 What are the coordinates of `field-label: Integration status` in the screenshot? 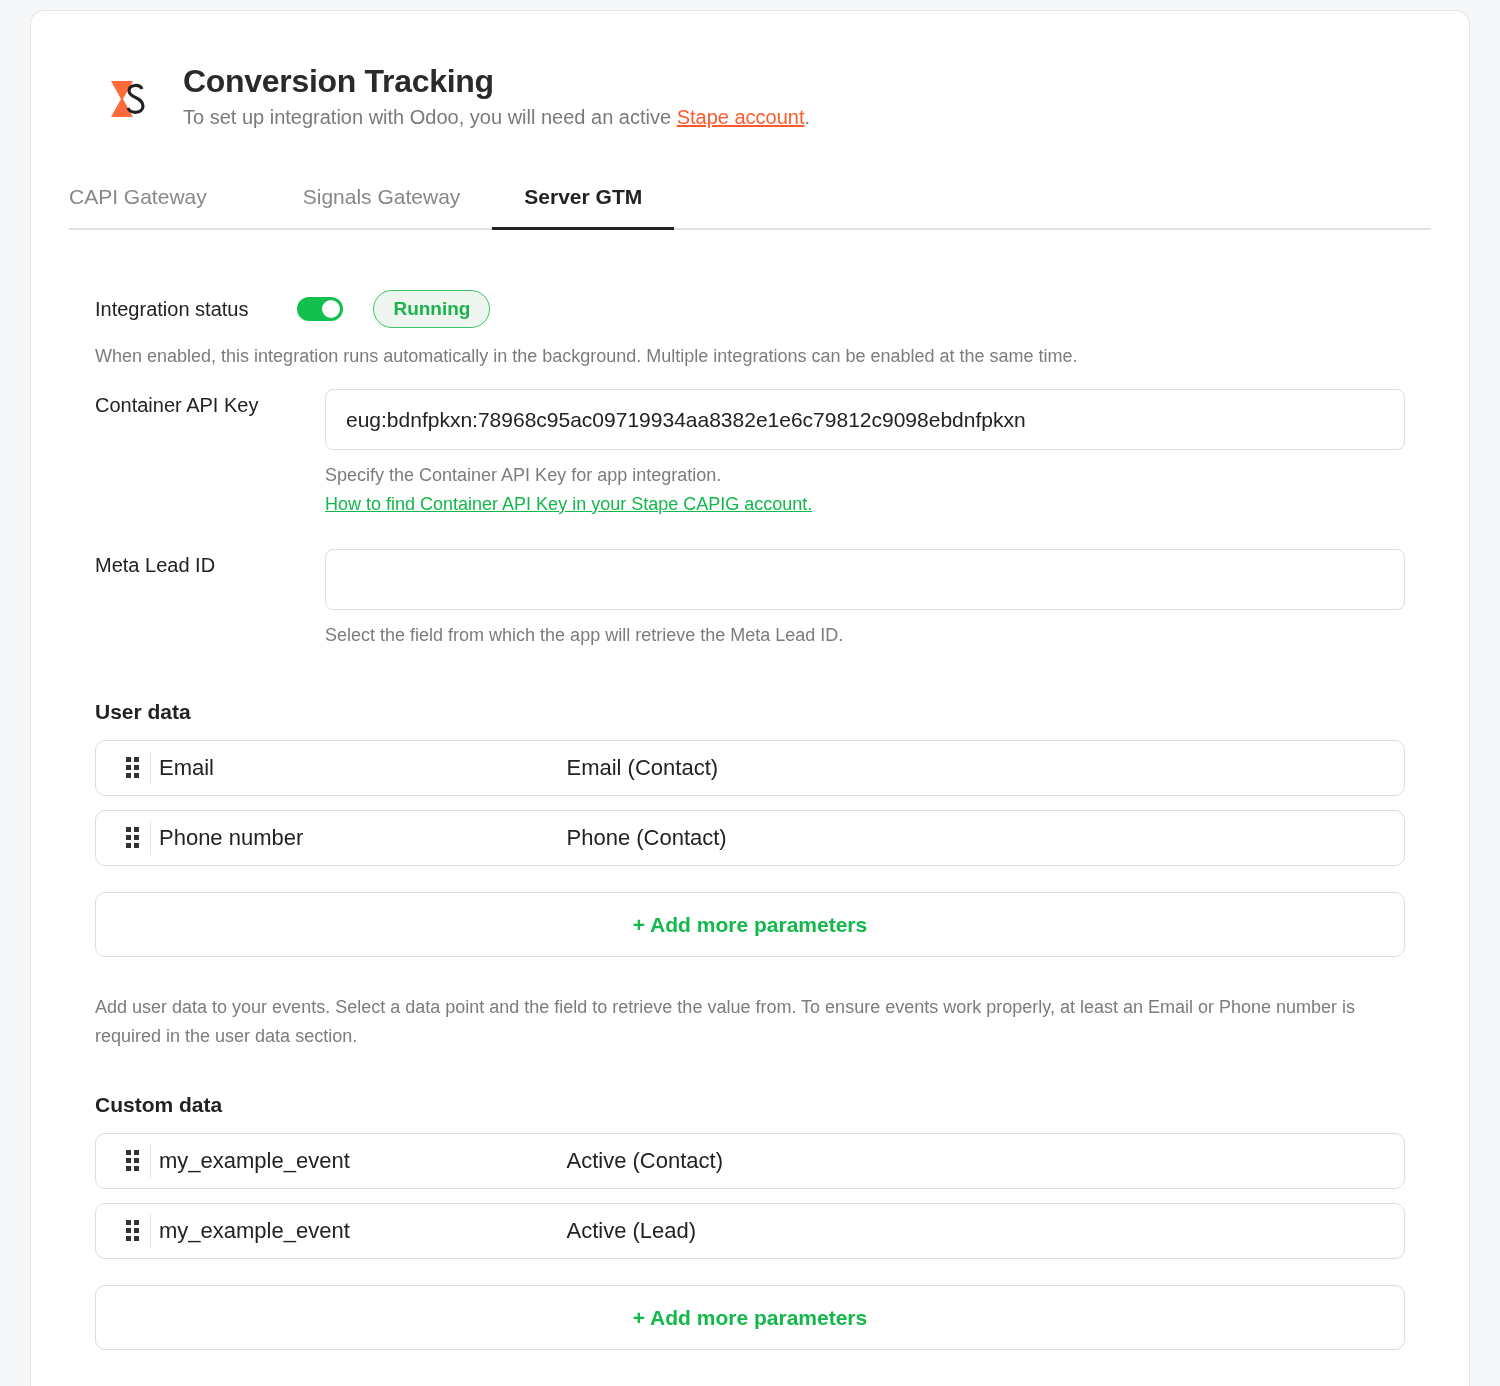 It's located at (172, 309).